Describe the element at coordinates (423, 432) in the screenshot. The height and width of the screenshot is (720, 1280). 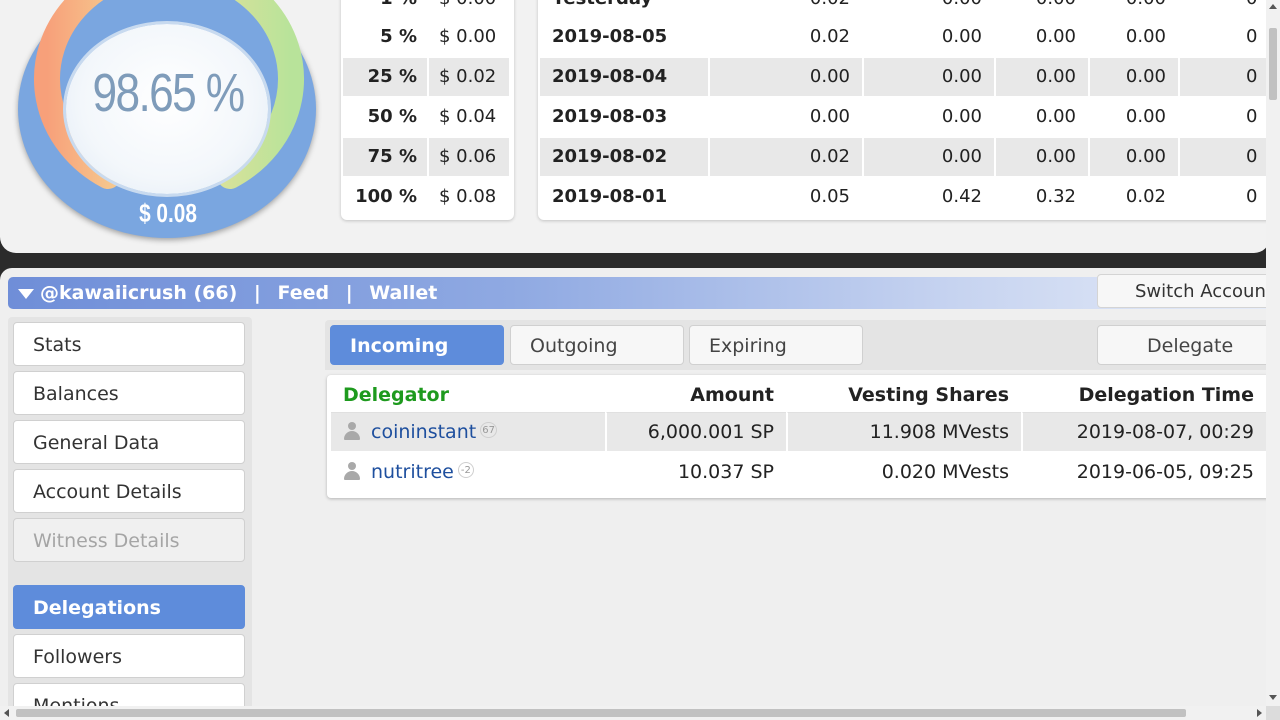
I see `delegator-link: coininstant` at that location.